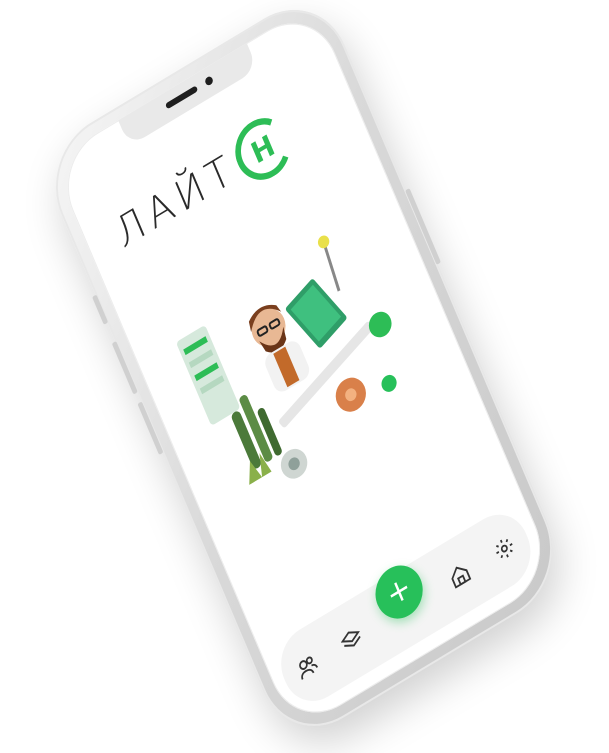 The width and height of the screenshot is (609, 753). What do you see at coordinates (287, 360) in the screenshot?
I see `developer-illustration` at bounding box center [287, 360].